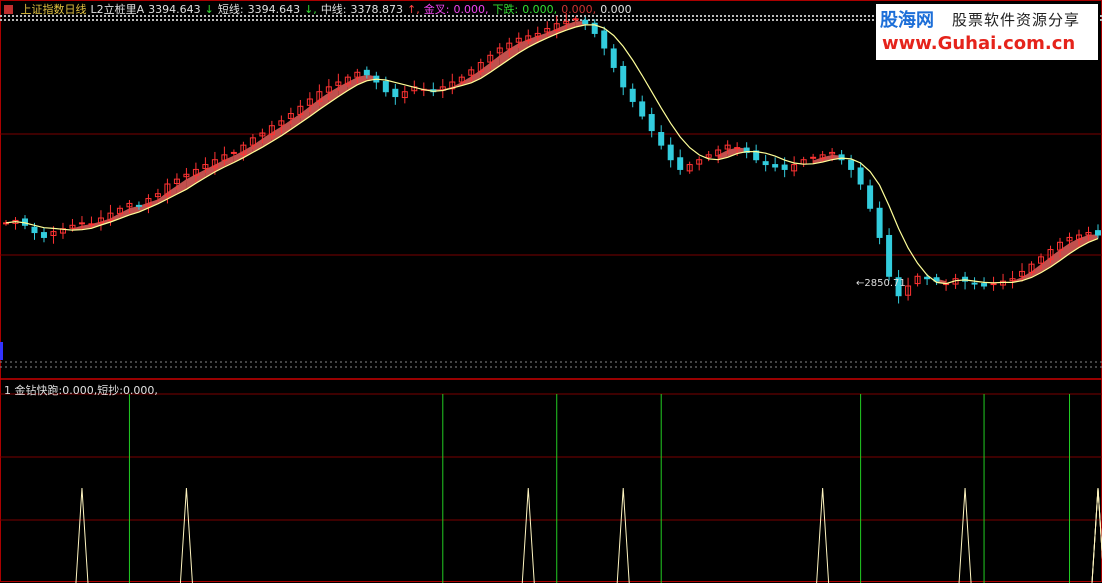 The width and height of the screenshot is (1102, 583). I want to click on header-item: ↓,, so click(310, 9).